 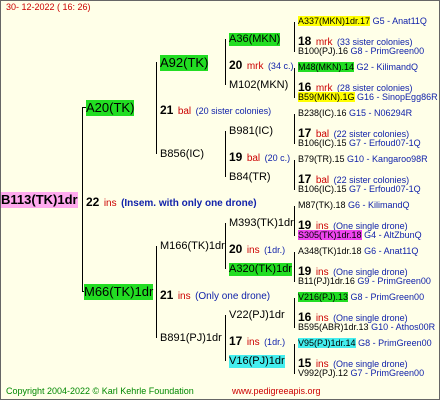 I want to click on gen1-m66-num: 21, so click(x=167, y=295).